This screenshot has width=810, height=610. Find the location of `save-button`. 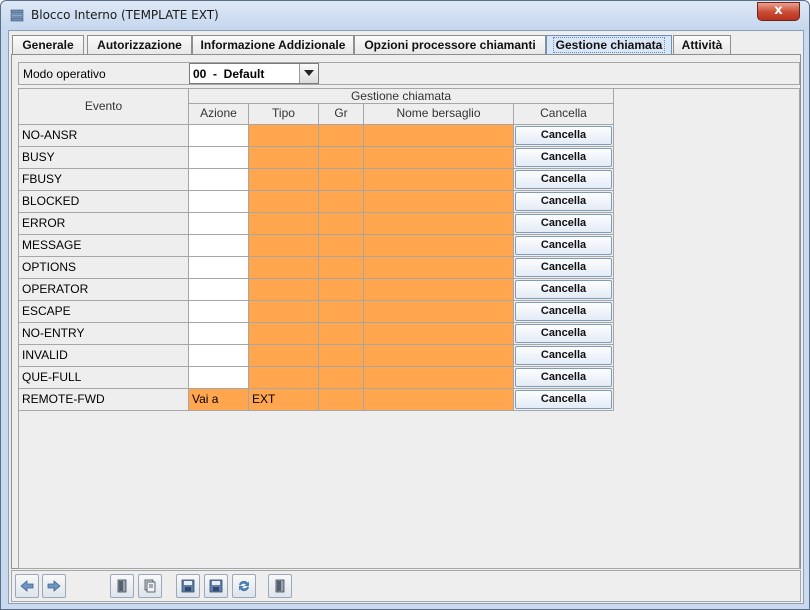

save-button is located at coordinates (188, 586).